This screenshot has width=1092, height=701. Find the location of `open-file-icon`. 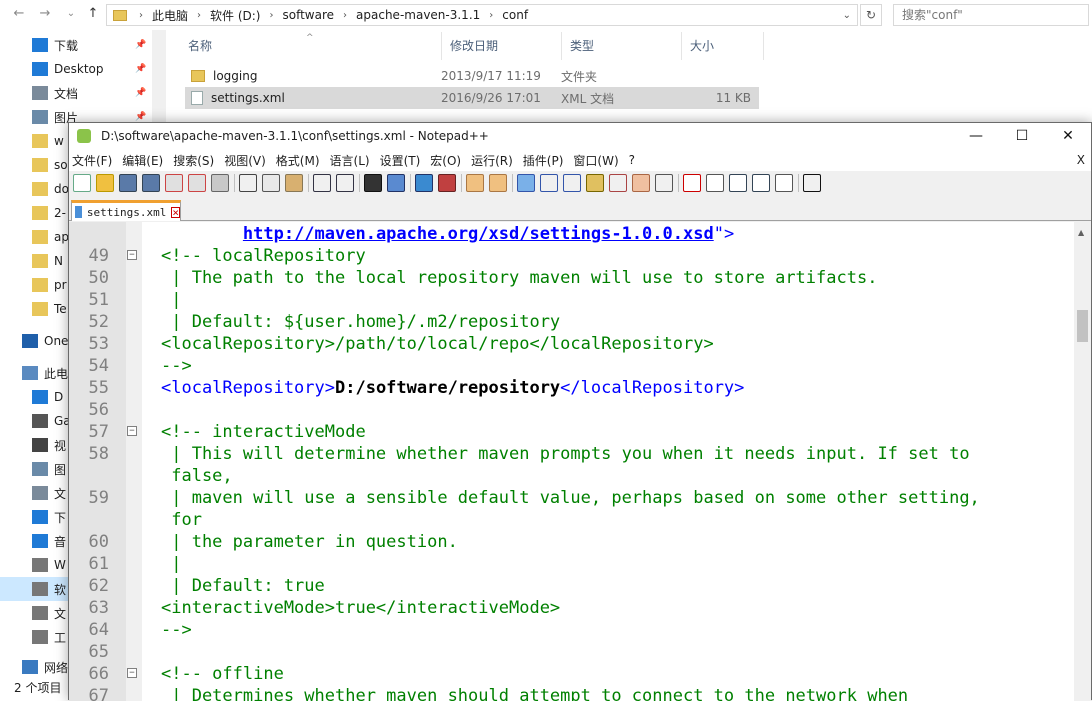

open-file-icon is located at coordinates (105, 183).